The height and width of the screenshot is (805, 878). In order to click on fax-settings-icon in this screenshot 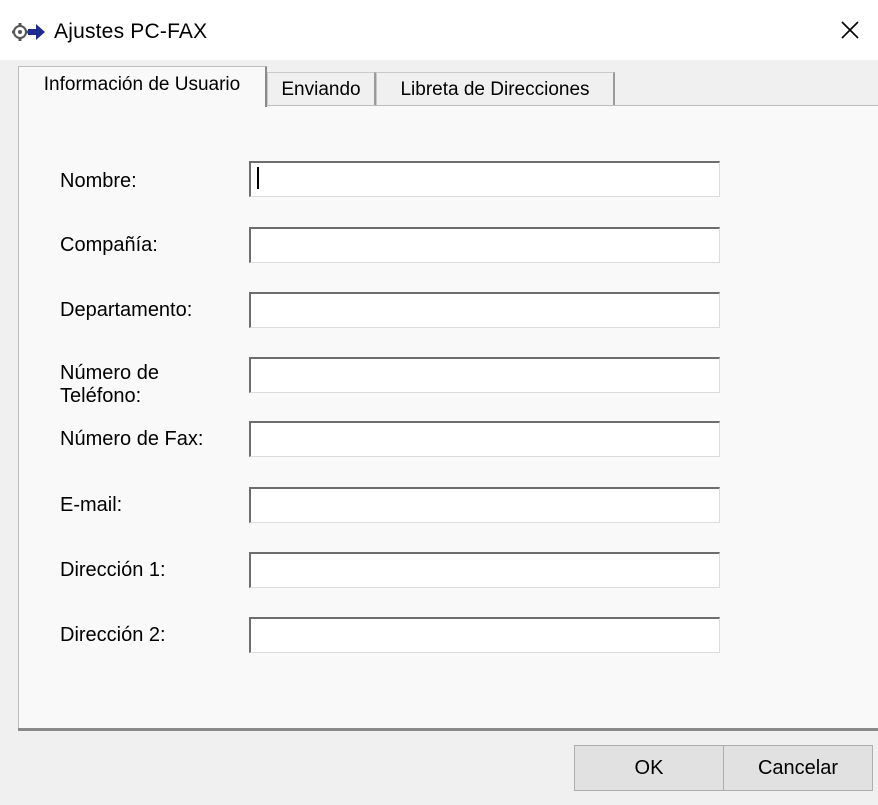, I will do `click(29, 32)`.